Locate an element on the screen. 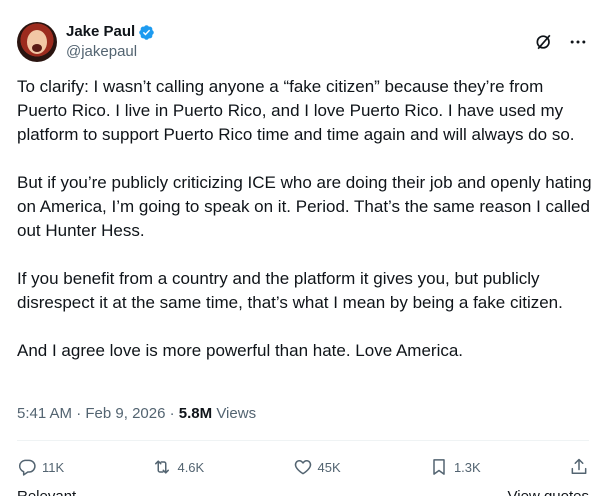 This screenshot has width=606, height=496. grok-icon is located at coordinates (544, 42).